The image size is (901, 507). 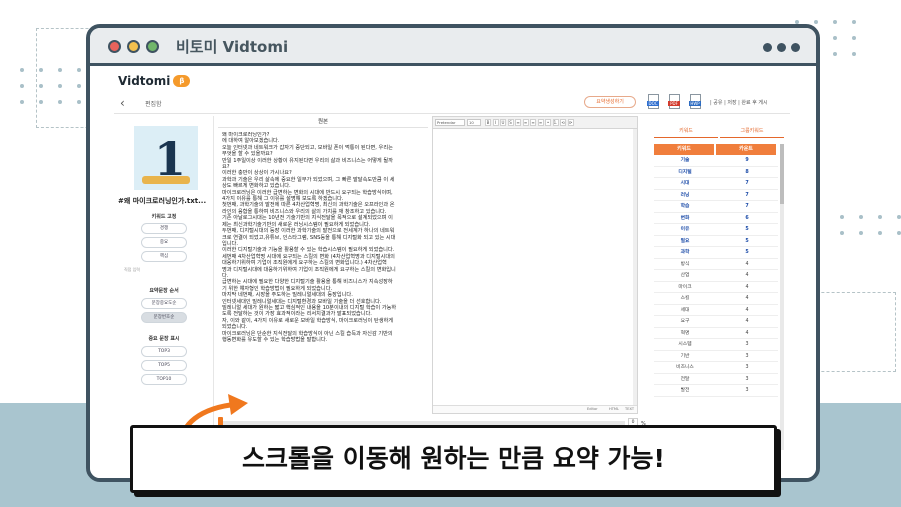 What do you see at coordinates (716, 184) in the screenshot?
I see `keyword-row: 시대 7` at bounding box center [716, 184].